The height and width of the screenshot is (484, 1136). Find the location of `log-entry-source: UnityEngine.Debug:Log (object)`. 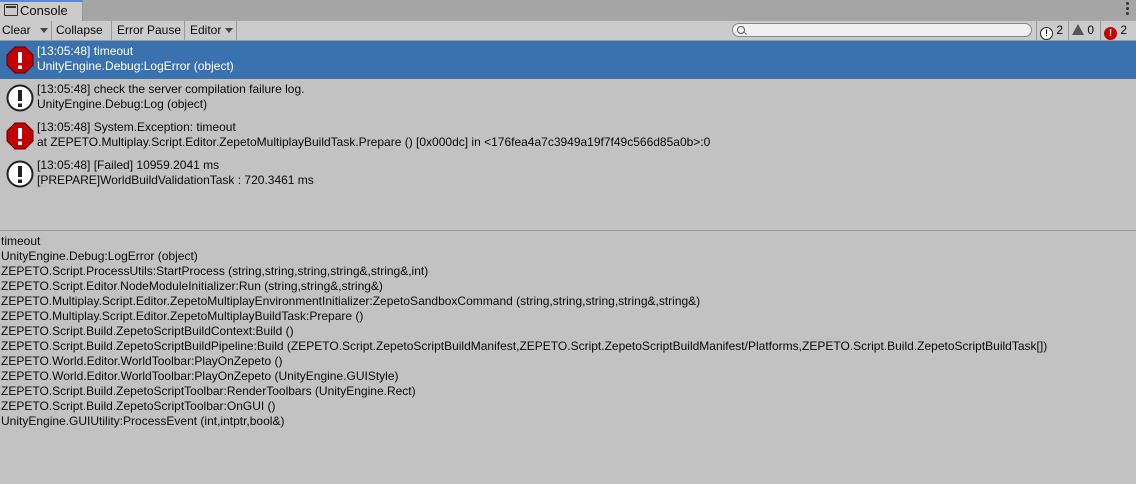

log-entry-source: UnityEngine.Debug:Log (object) is located at coordinates (122, 104).